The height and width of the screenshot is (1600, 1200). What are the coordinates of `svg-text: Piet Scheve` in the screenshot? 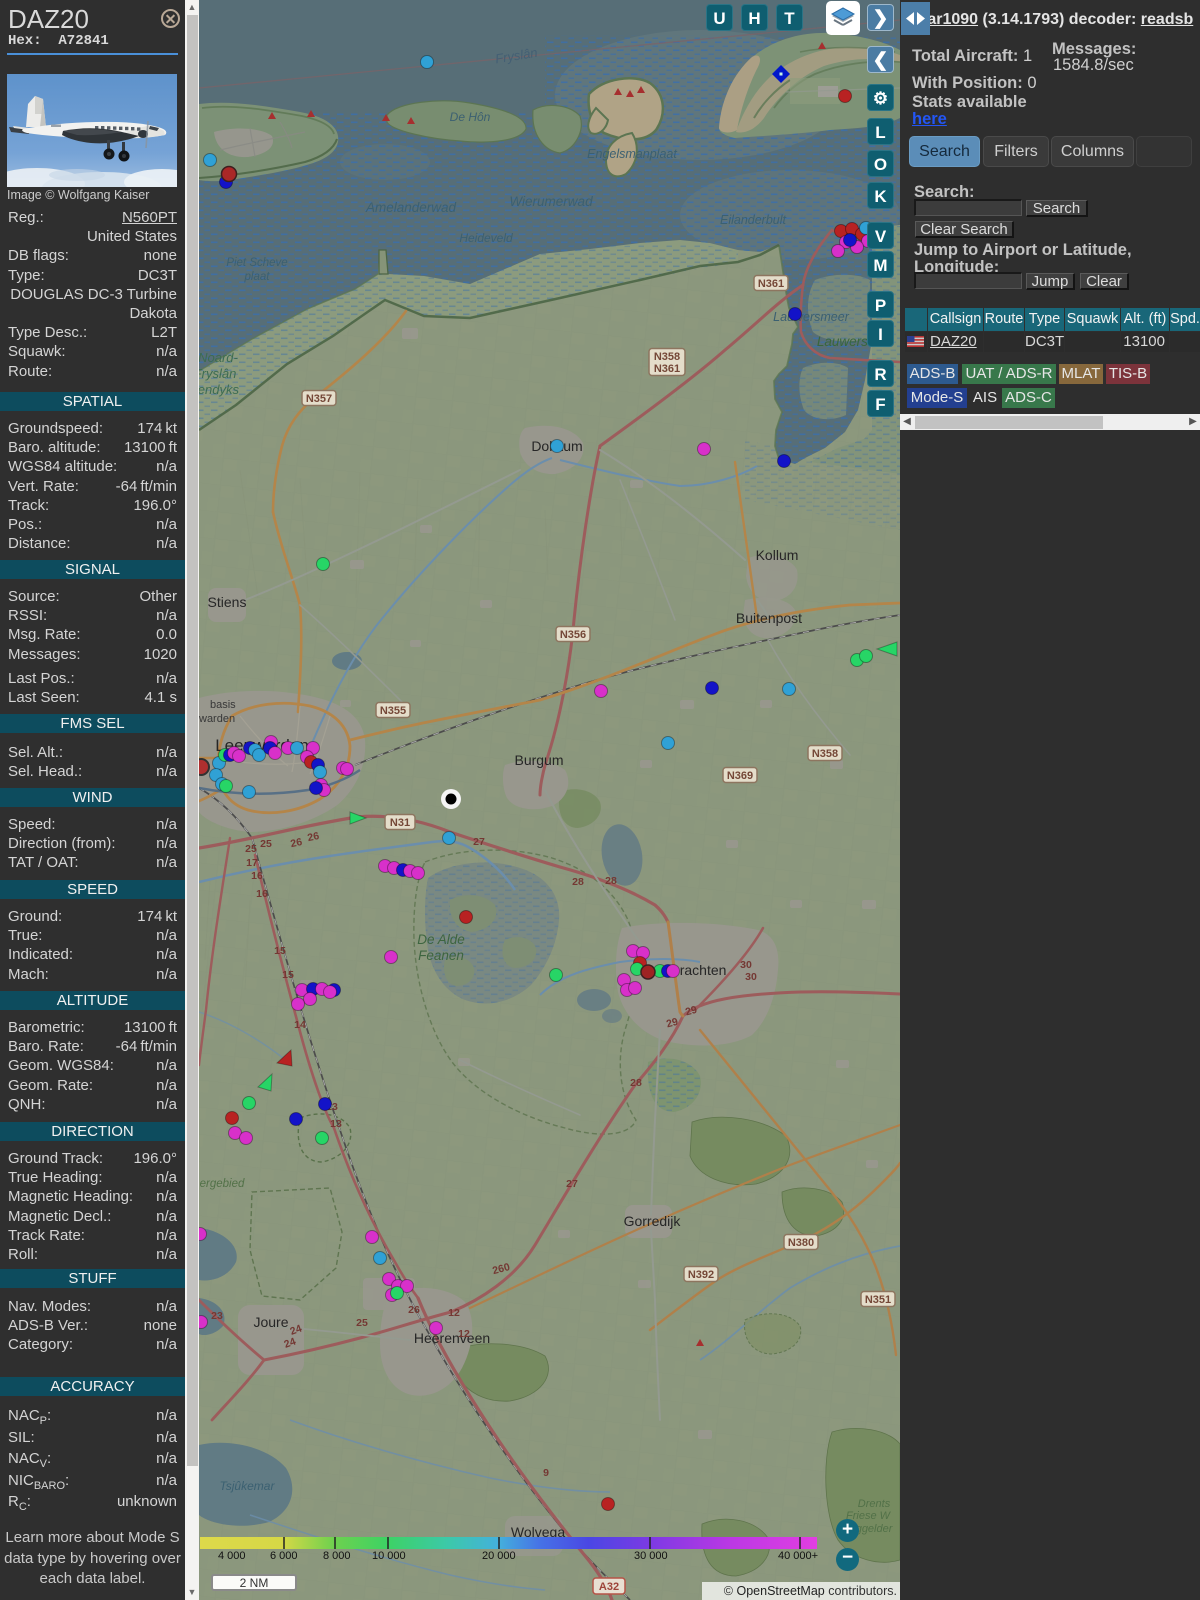 It's located at (256, 263).